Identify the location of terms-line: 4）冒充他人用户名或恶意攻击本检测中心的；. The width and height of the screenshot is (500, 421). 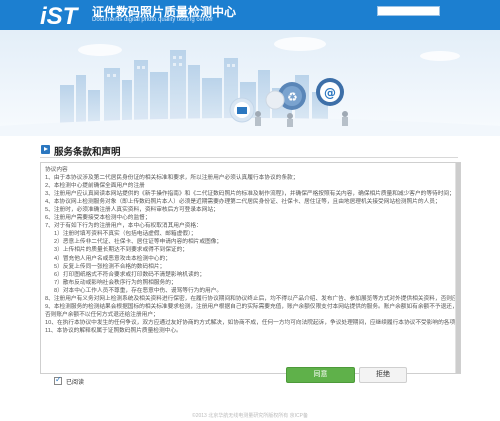
(112, 258).